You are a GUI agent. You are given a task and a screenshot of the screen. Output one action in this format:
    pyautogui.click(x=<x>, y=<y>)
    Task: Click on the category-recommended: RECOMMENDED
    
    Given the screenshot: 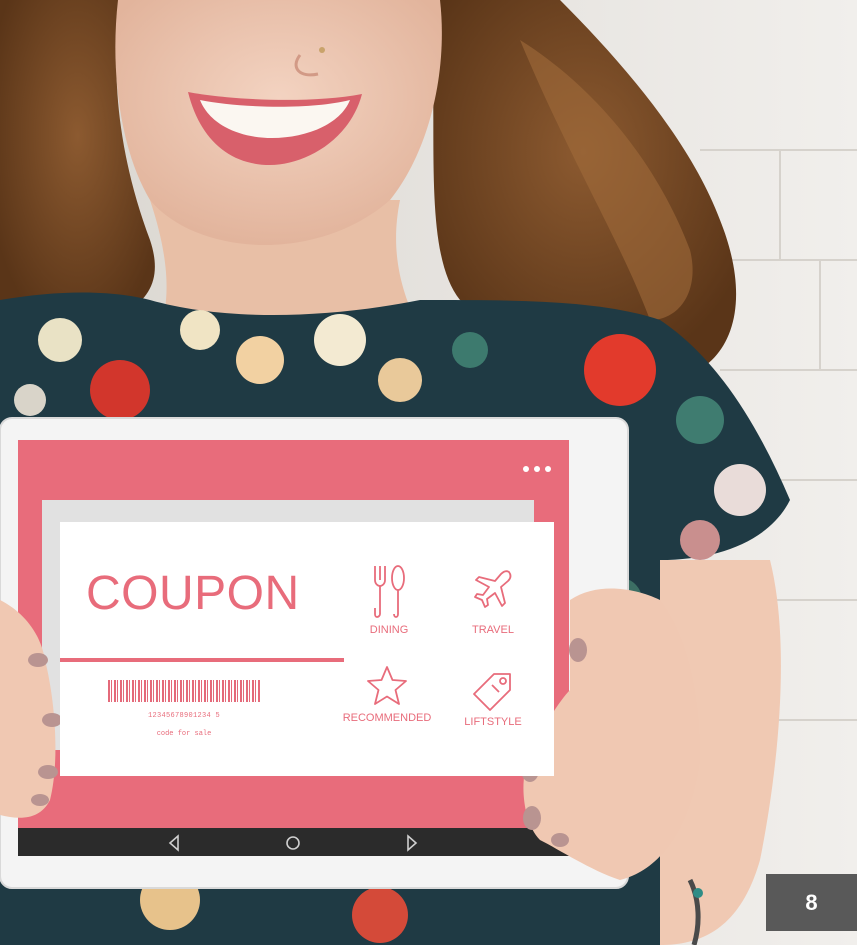 What is the action you would take?
    pyautogui.click(x=387, y=694)
    